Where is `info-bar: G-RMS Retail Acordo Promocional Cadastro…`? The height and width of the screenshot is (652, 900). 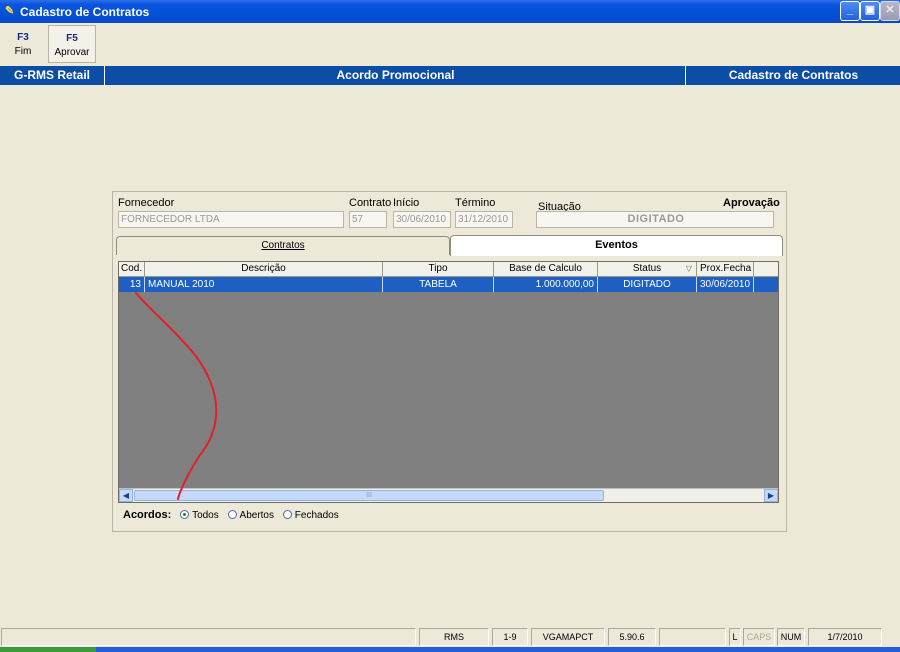
info-bar: G-RMS Retail Acordo Promocional Cadastro… is located at coordinates (450, 75).